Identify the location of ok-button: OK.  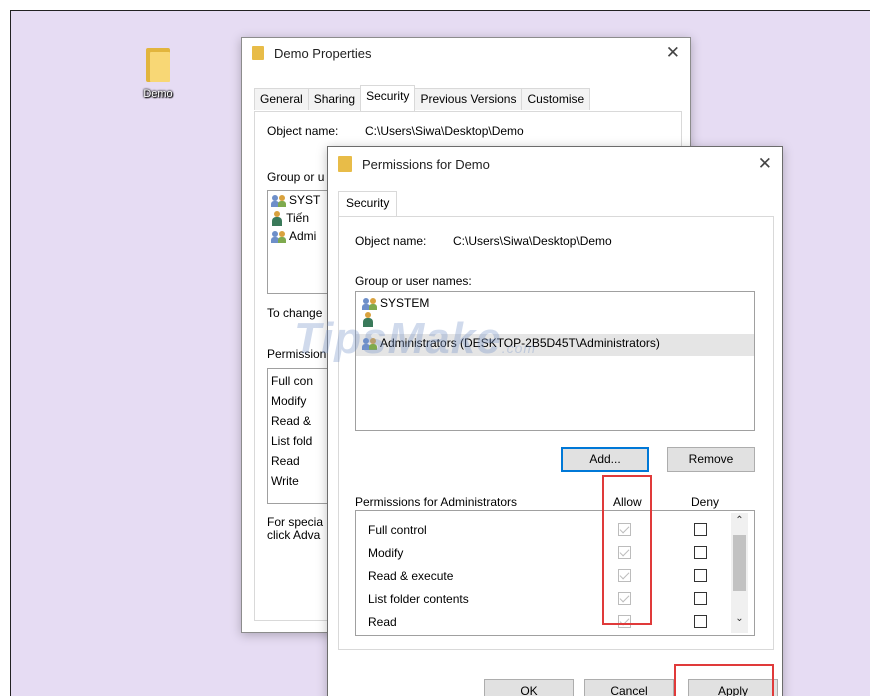
(529, 687).